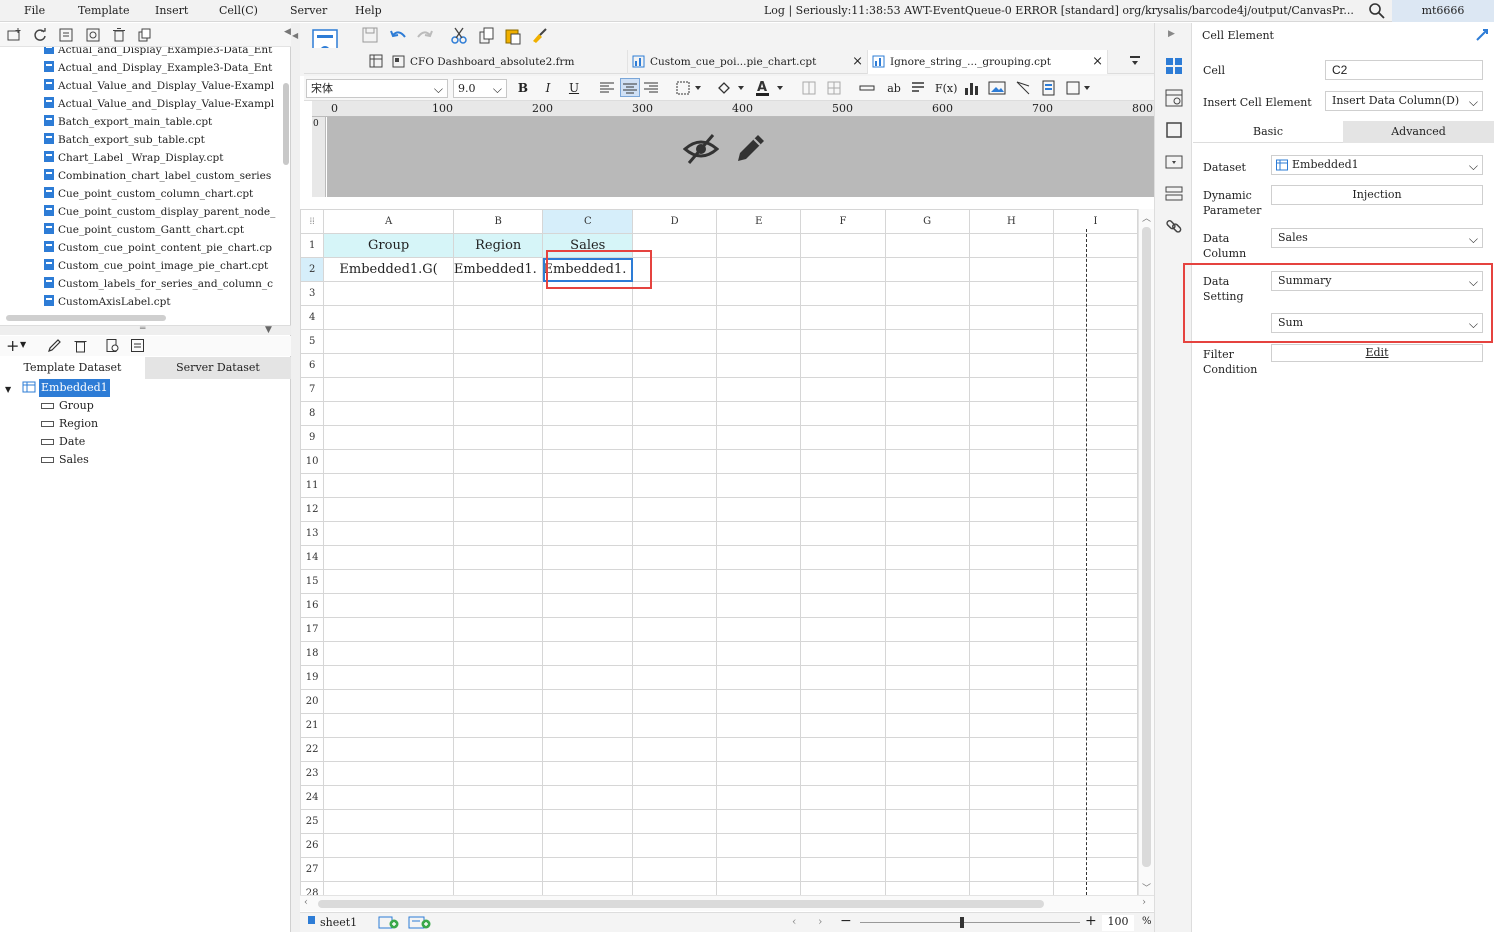 The image size is (1494, 932). I want to click on row-header: 28, so click(312, 888).